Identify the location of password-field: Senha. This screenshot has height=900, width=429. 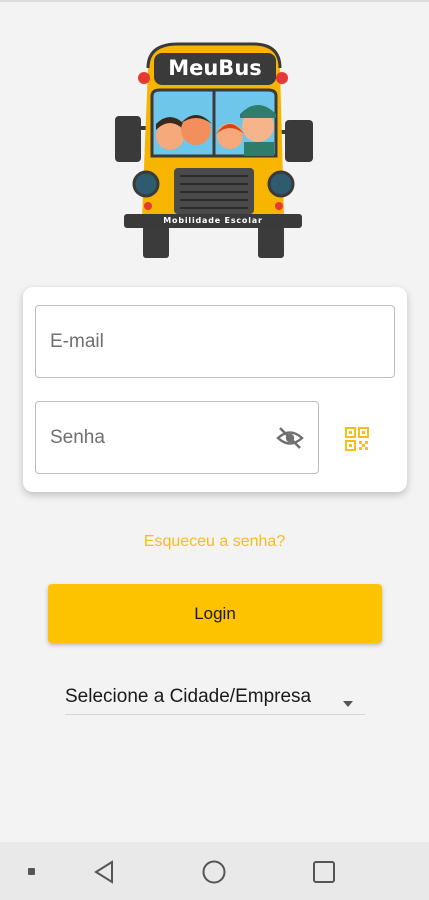
(177, 437).